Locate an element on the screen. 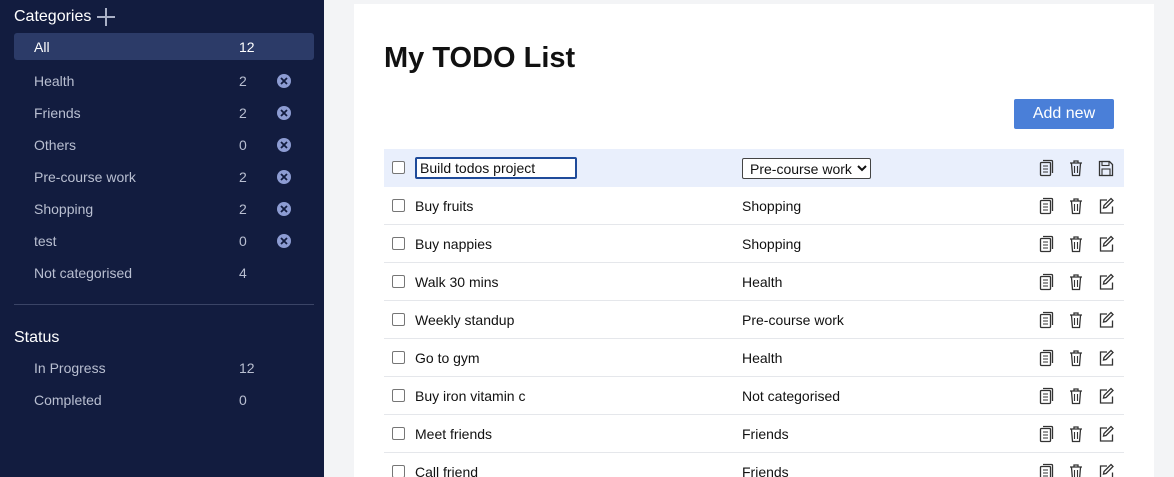 This screenshot has height=477, width=1174. status-item-in-progress: In Progress 12 is located at coordinates (164, 368).